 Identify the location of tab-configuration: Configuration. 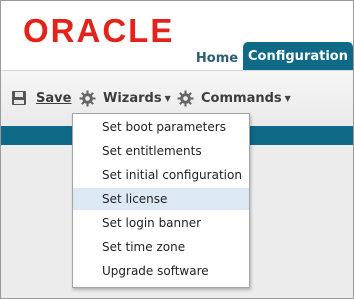
(298, 56).